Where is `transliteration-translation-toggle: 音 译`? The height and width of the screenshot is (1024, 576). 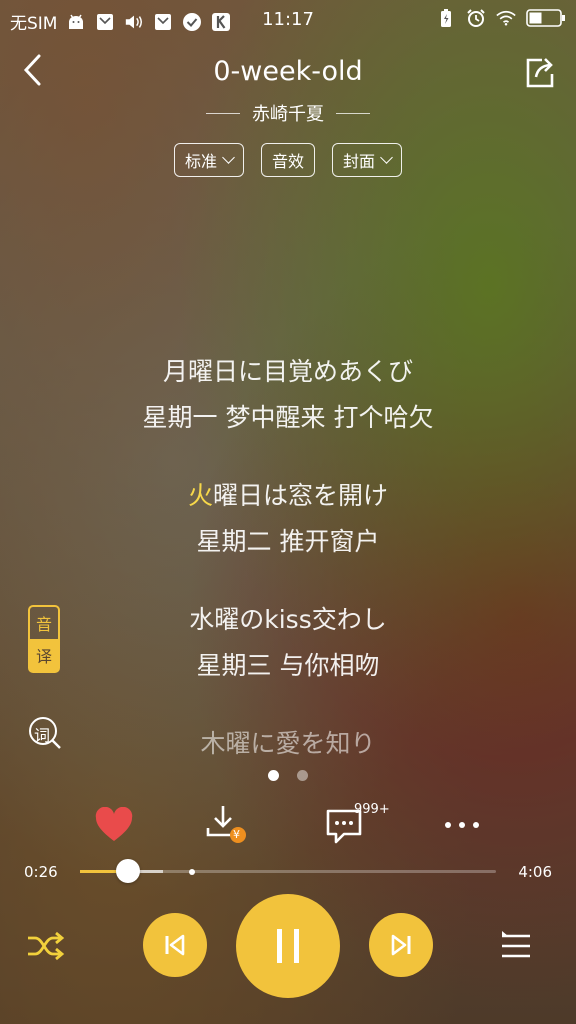
transliteration-translation-toggle: 音 译 is located at coordinates (44, 639).